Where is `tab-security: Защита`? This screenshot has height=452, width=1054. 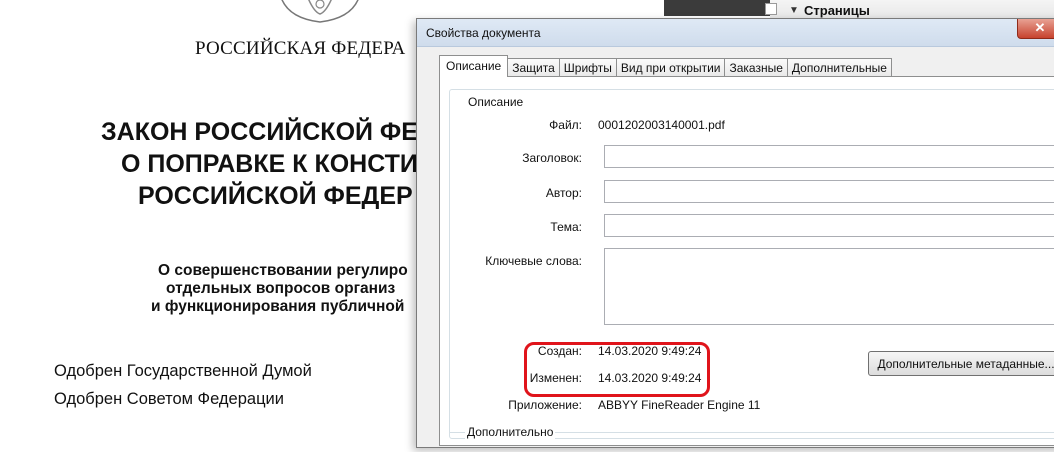 tab-security: Защита is located at coordinates (533, 67).